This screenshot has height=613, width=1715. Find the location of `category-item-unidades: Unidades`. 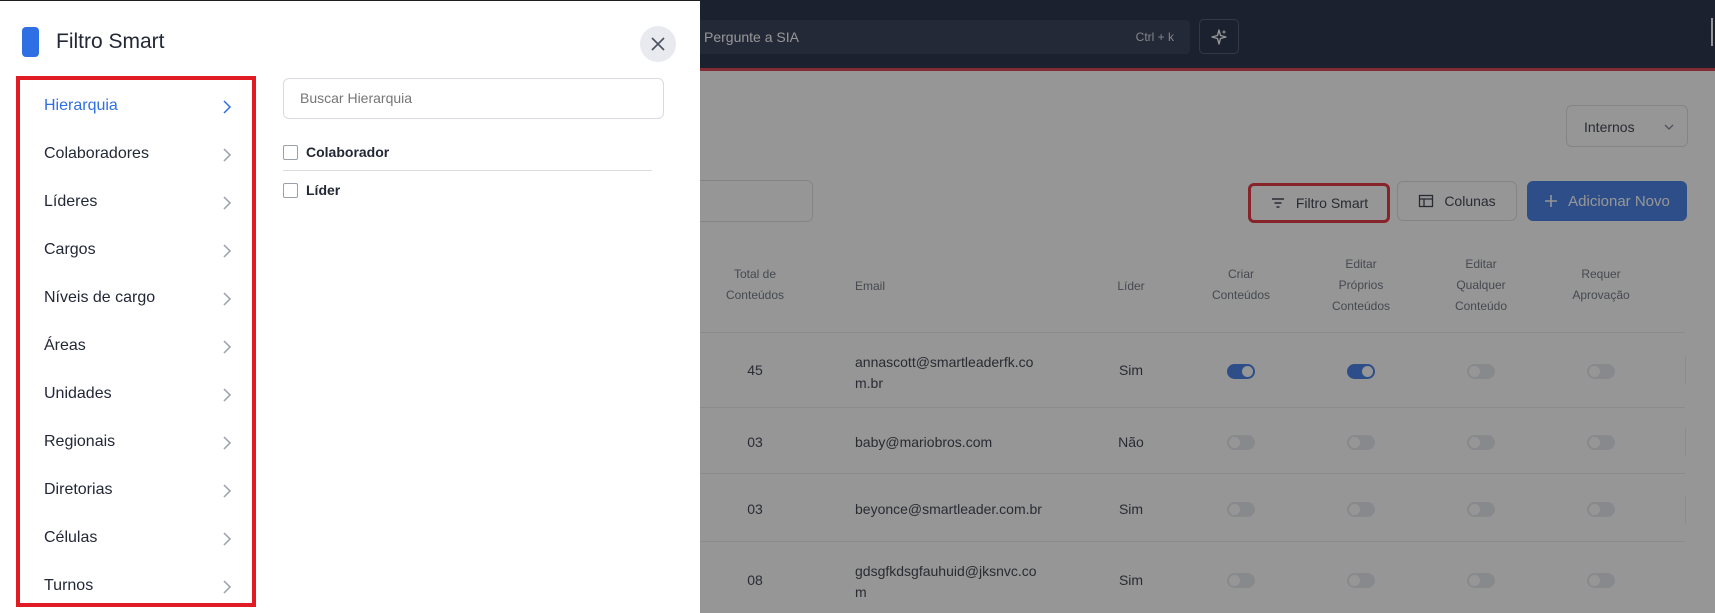

category-item-unidades: Unidades is located at coordinates (136, 394).